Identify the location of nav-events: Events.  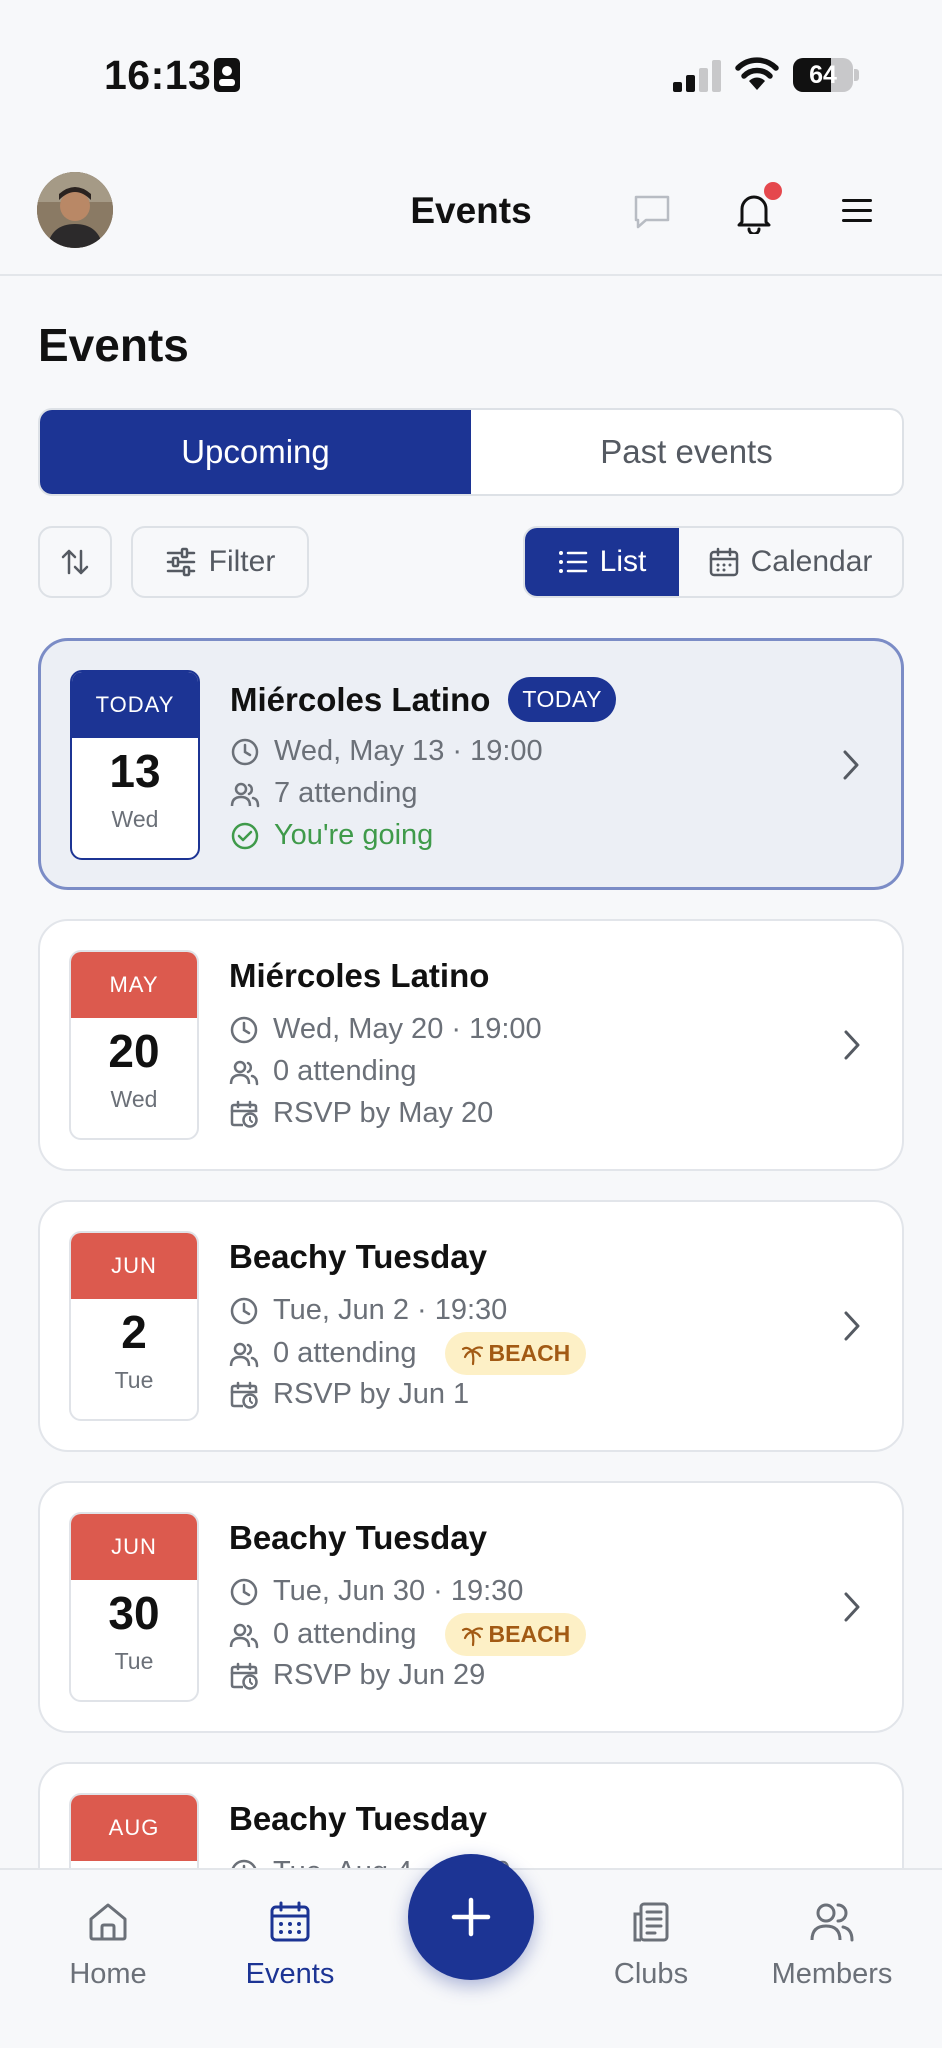
(290, 1945).